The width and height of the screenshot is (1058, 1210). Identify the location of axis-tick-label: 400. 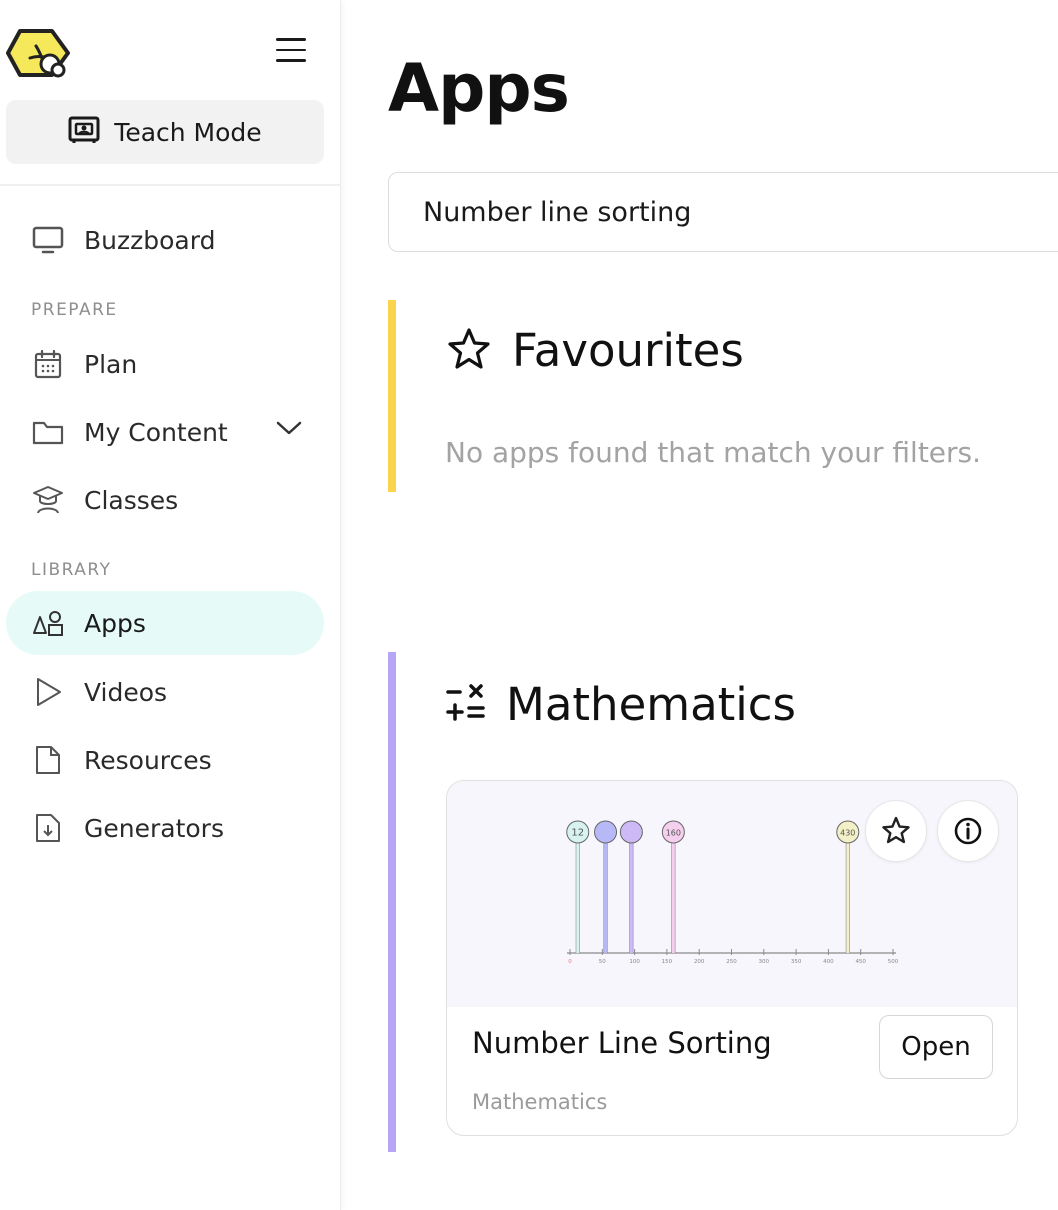
(828, 962).